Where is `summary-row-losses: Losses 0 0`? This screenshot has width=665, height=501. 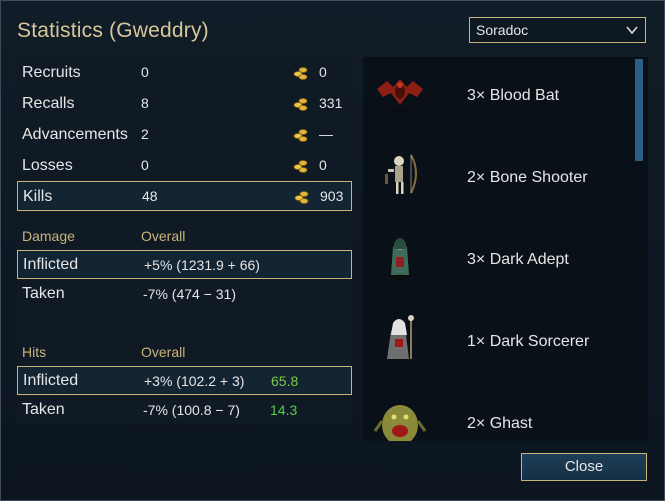
summary-row-losses: Losses 0 0 is located at coordinates (184, 166).